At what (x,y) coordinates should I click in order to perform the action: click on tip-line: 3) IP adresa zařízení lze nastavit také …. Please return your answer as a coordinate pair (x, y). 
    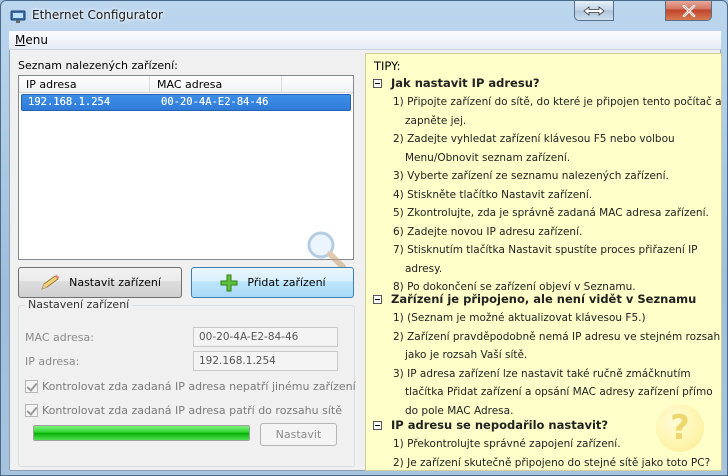
    Looking at the image, I should click on (542, 373).